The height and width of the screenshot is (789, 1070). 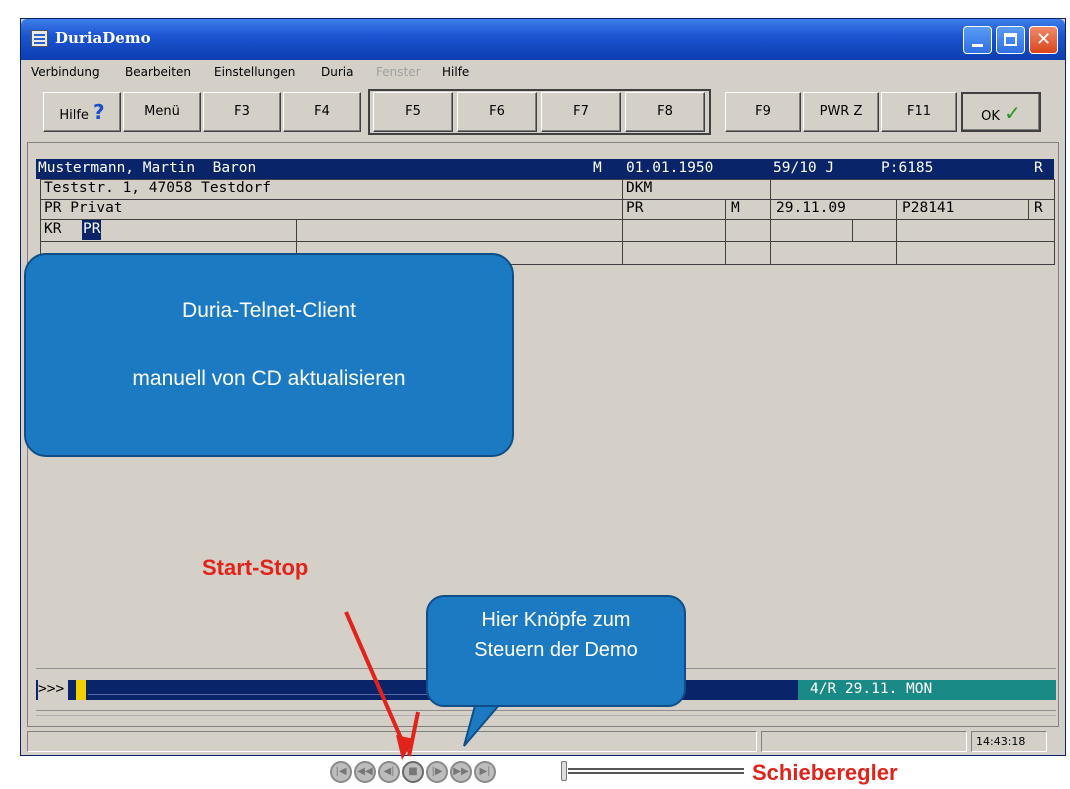 I want to click on hilfe-button: Hilfe ?, so click(x=82, y=112).